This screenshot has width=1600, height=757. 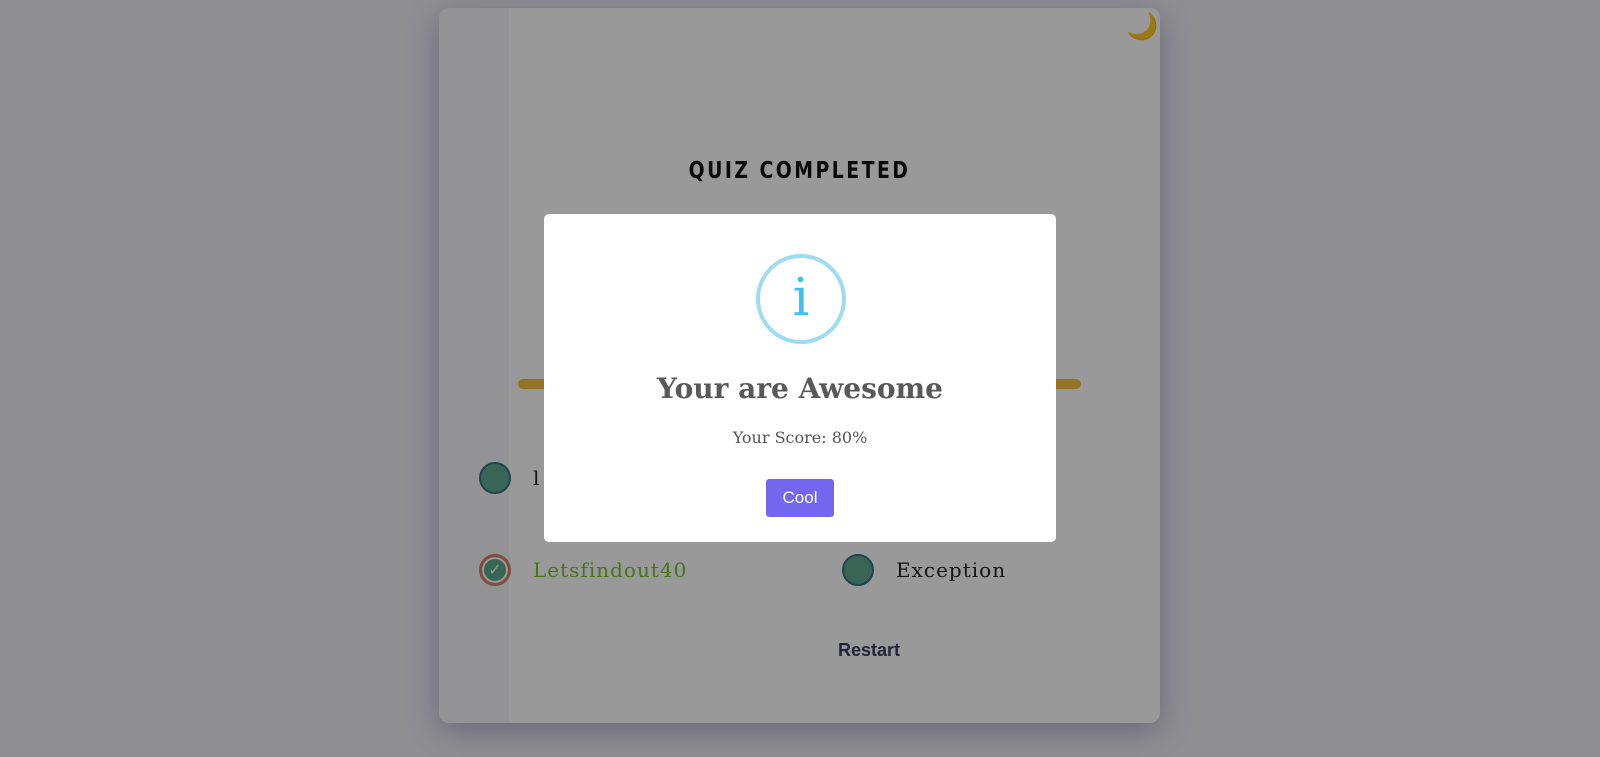 I want to click on confirm-button: Cool, so click(x=800, y=498).